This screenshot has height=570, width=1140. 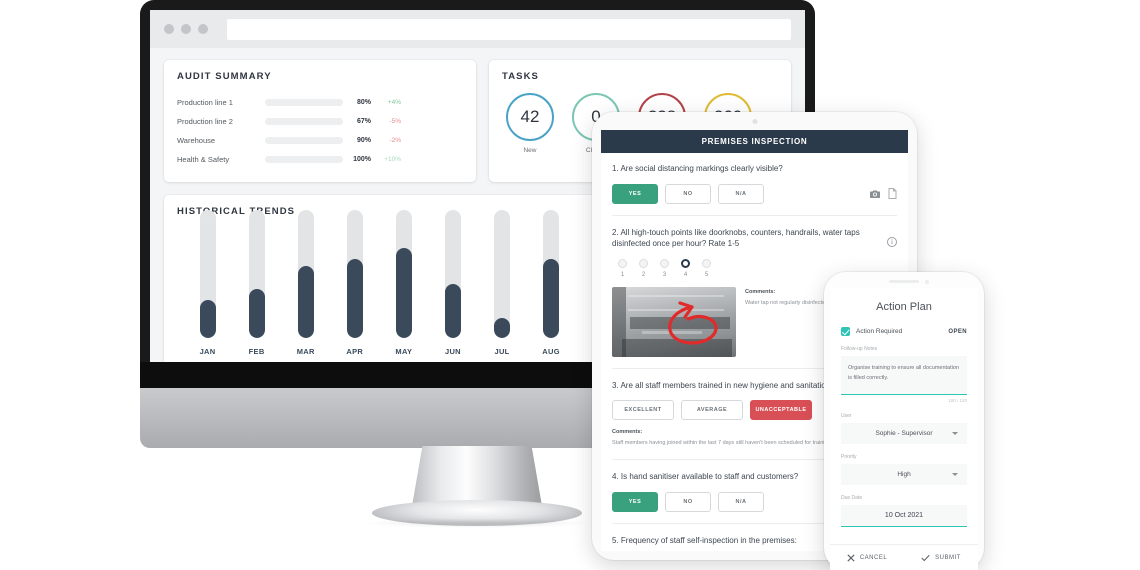 I want to click on action-required-label: Action Required, so click(x=879, y=331).